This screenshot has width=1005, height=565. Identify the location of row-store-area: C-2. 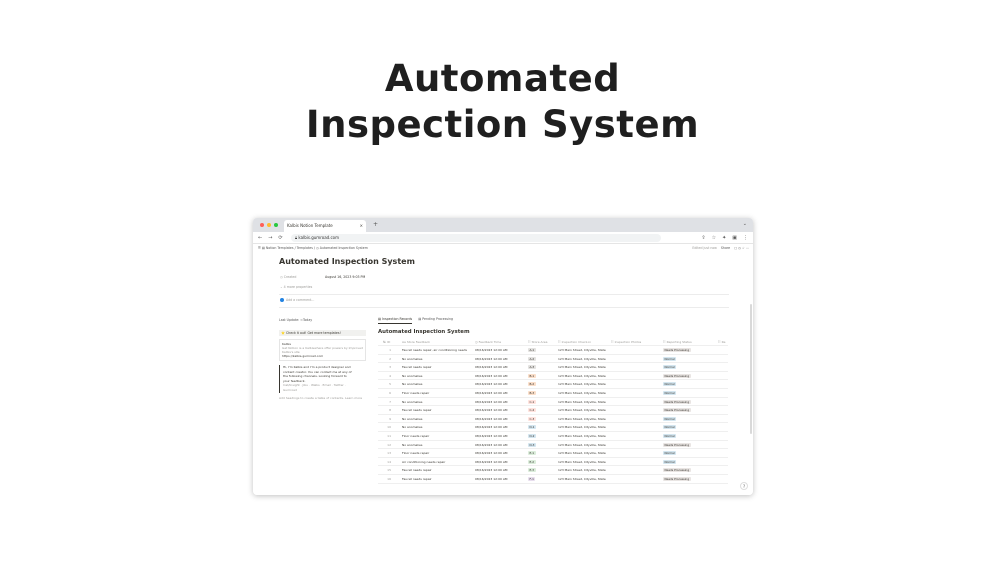
(542, 410).